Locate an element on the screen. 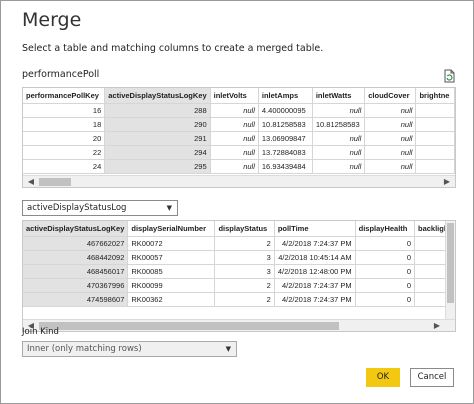 The height and width of the screenshot is (404, 474). table-cell: 295 is located at coordinates (157, 166).